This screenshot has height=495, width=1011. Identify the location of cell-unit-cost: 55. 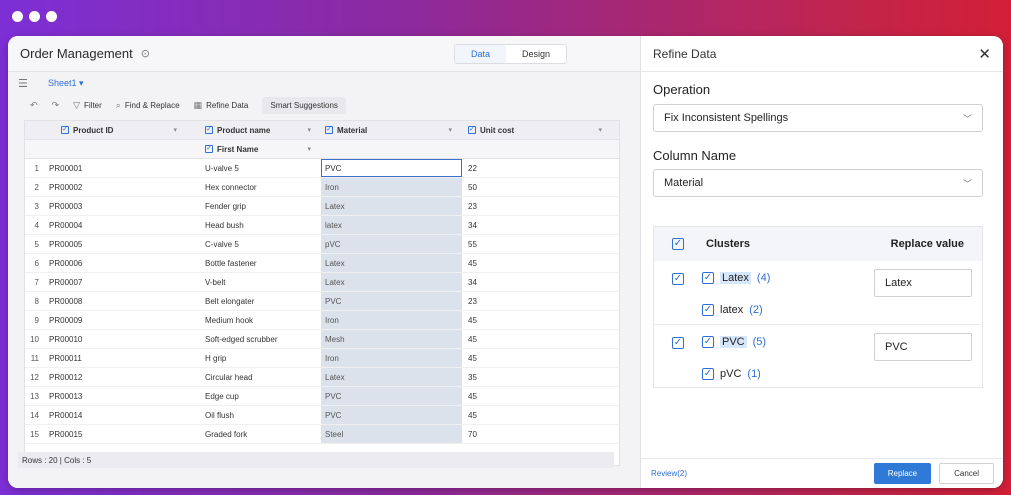
(537, 244).